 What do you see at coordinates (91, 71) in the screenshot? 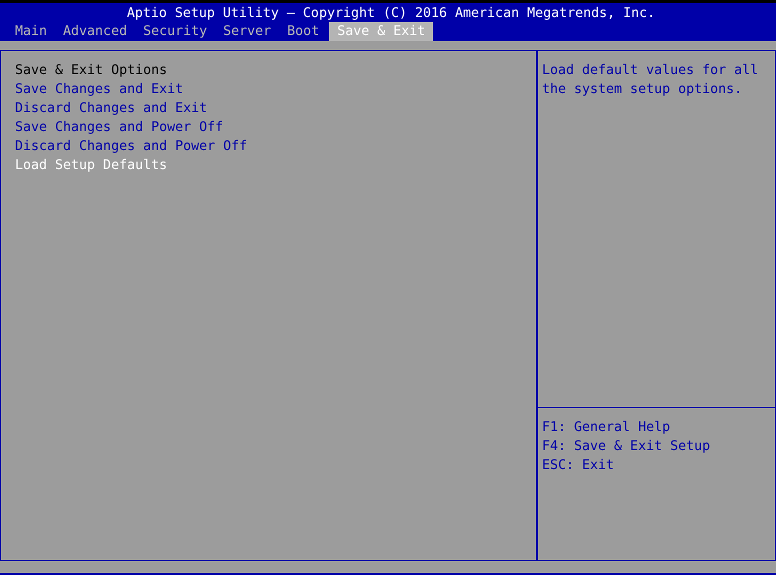
I see `section-heading: Save & Exit Options` at bounding box center [91, 71].